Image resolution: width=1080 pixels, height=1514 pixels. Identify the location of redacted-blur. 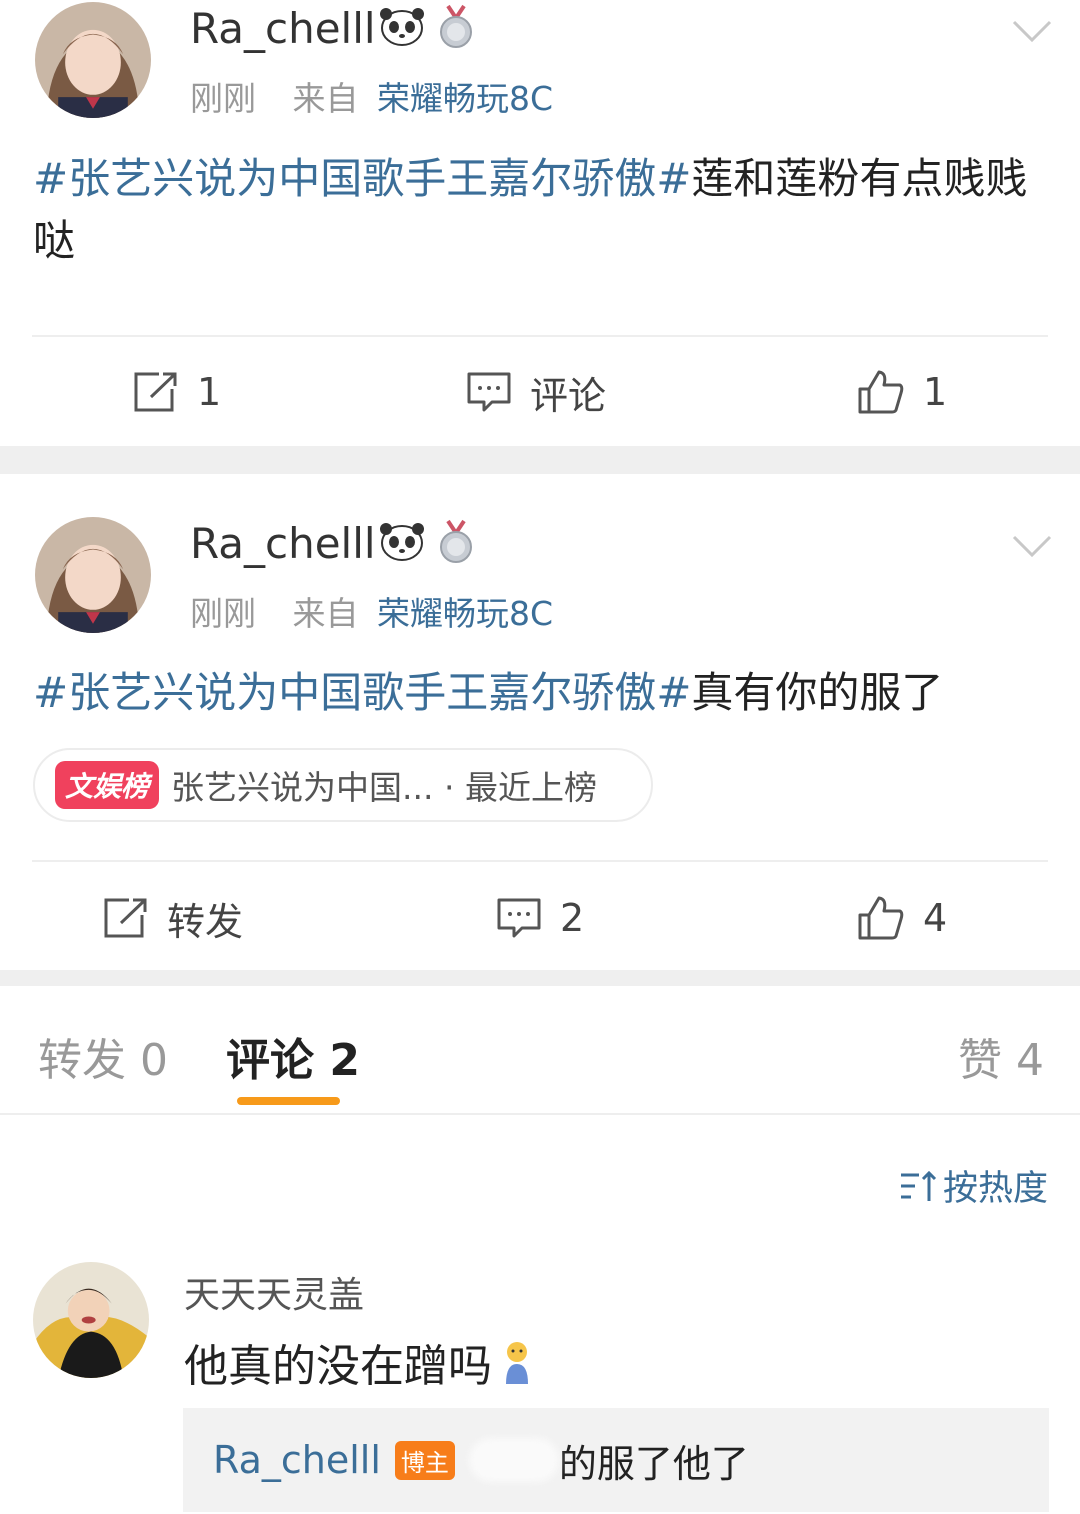
(513, 1460).